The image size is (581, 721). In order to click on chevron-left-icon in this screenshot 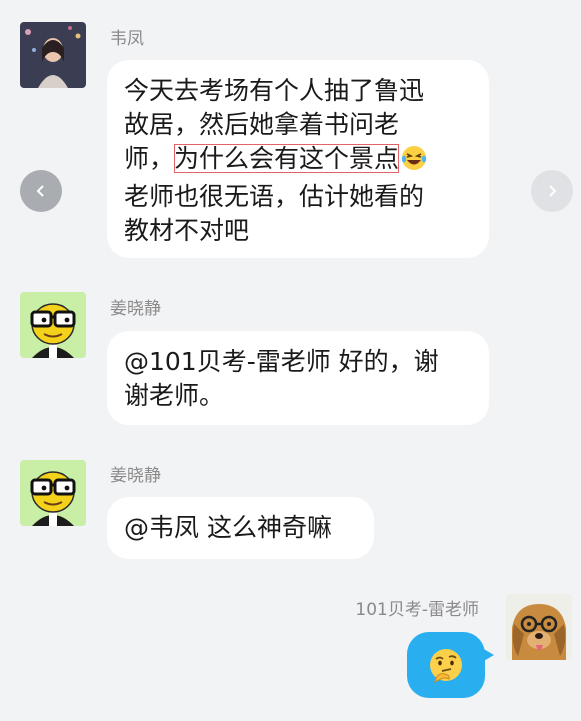, I will do `click(40, 191)`.